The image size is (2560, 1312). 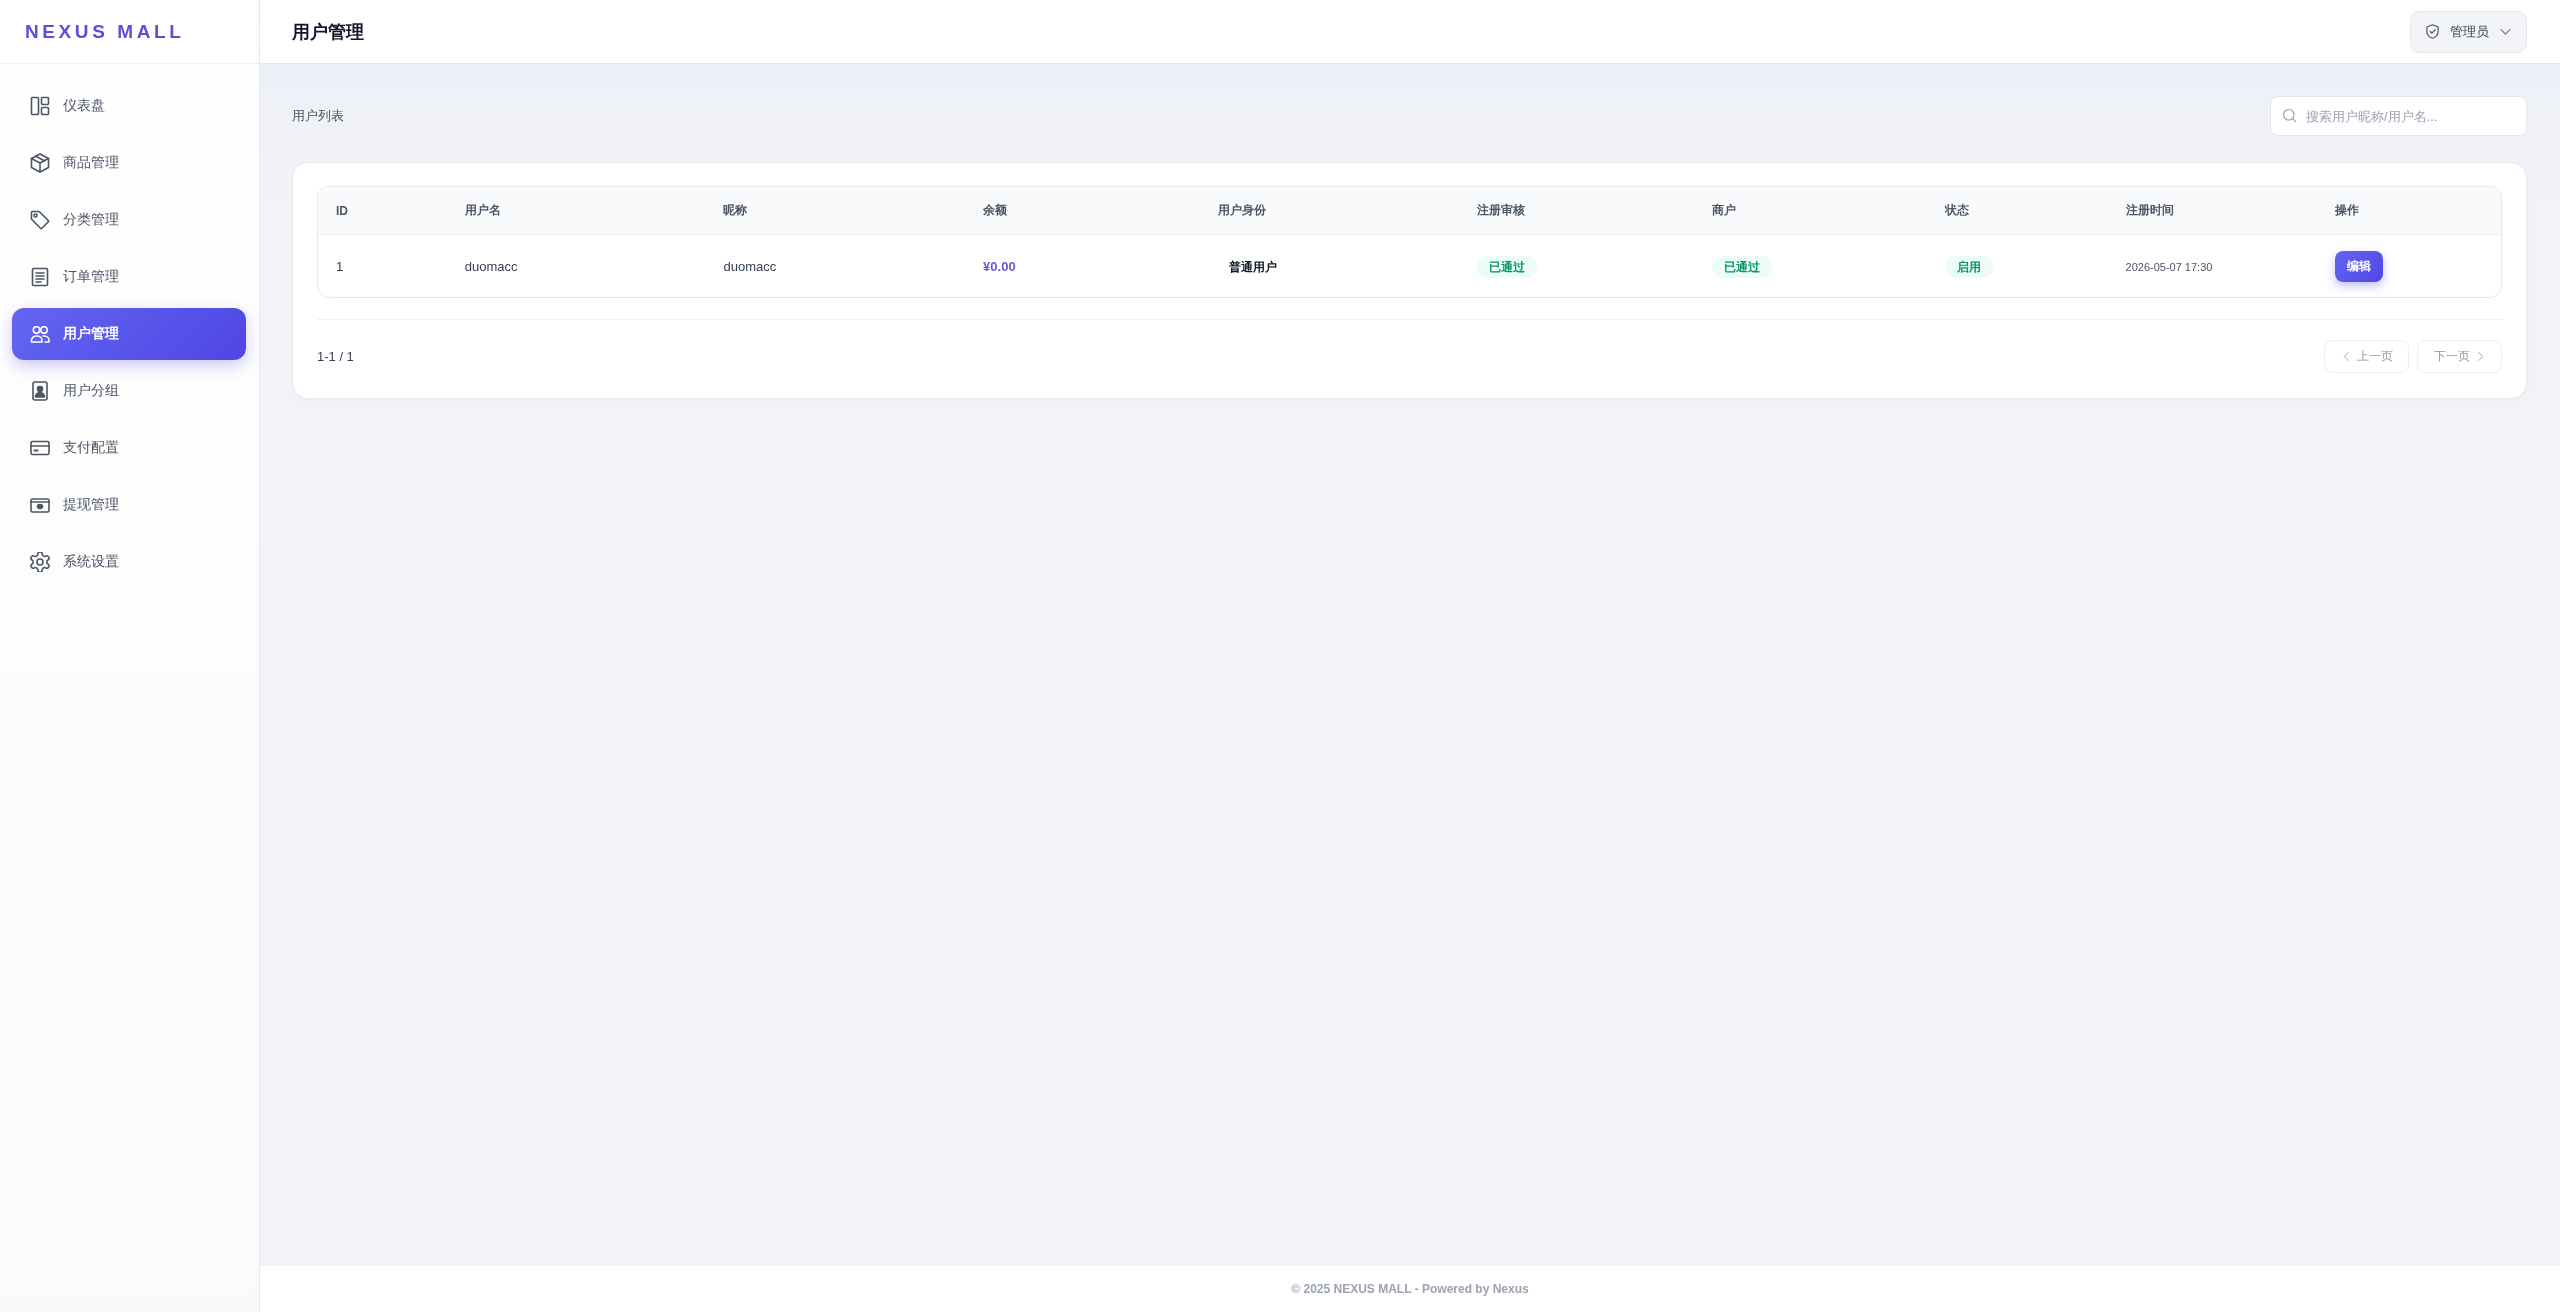 I want to click on column-header: 商户, so click(x=1724, y=210).